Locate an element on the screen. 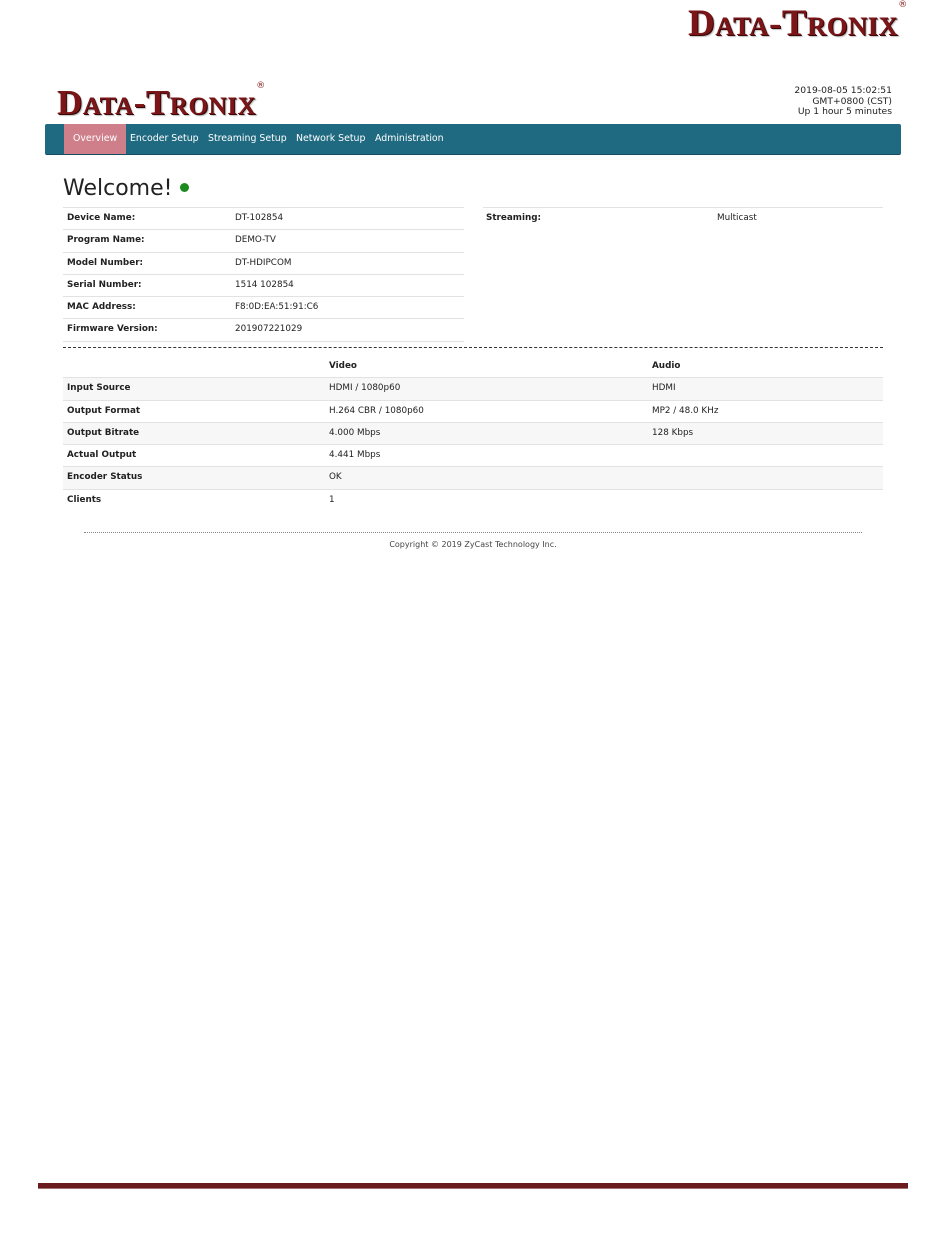 The height and width of the screenshot is (1248, 950). table-row: Device Name: DT-102854 is located at coordinates (263, 218).